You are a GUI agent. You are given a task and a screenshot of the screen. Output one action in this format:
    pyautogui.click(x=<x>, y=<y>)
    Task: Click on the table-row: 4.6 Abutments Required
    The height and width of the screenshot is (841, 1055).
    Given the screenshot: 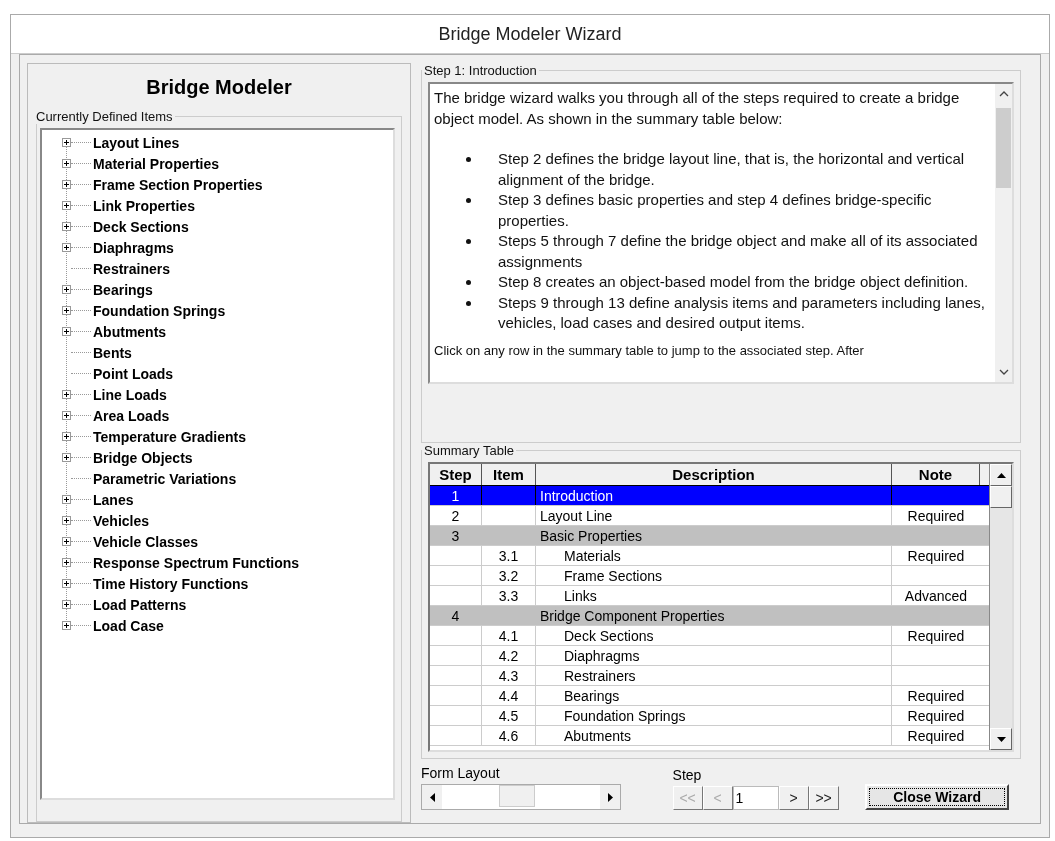 What is the action you would take?
    pyautogui.click(x=709, y=736)
    